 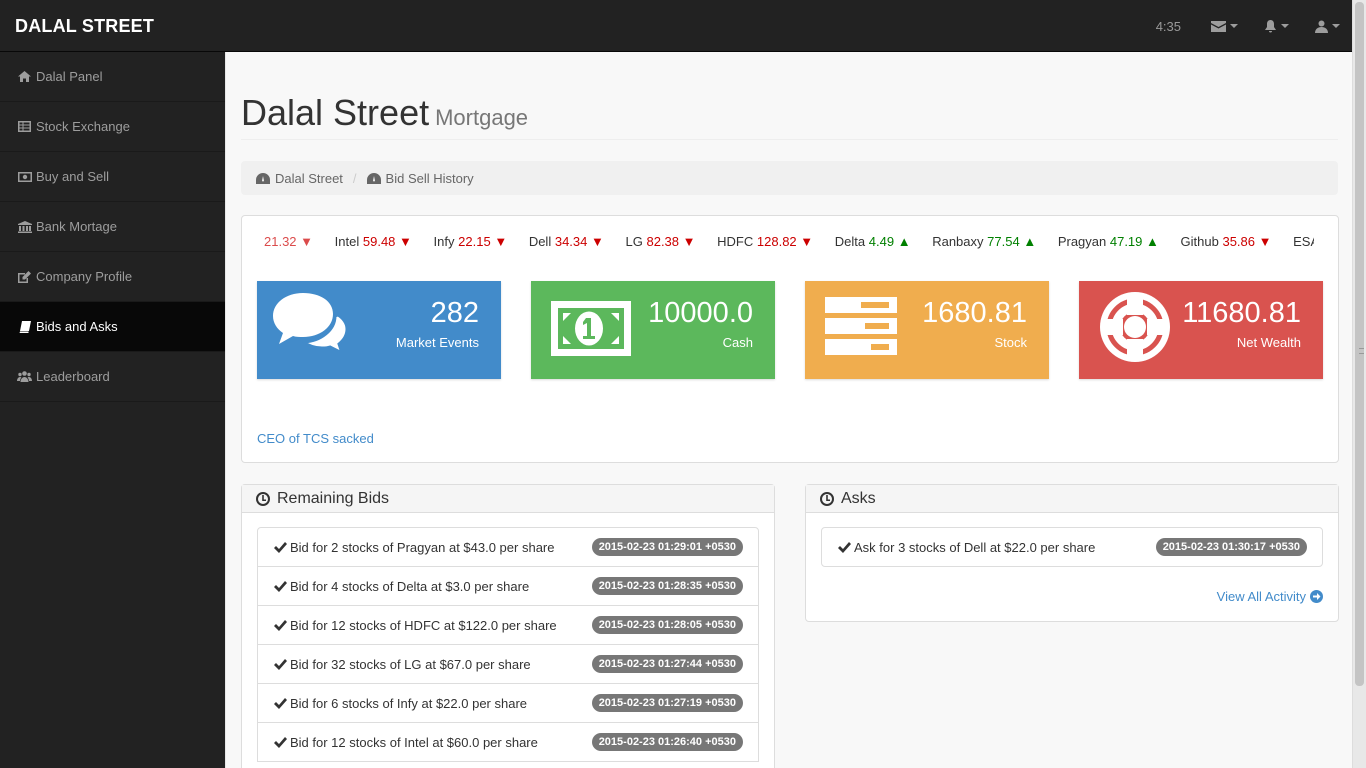 What do you see at coordinates (482, 117) in the screenshot?
I see `page-subtitle: Mortgage` at bounding box center [482, 117].